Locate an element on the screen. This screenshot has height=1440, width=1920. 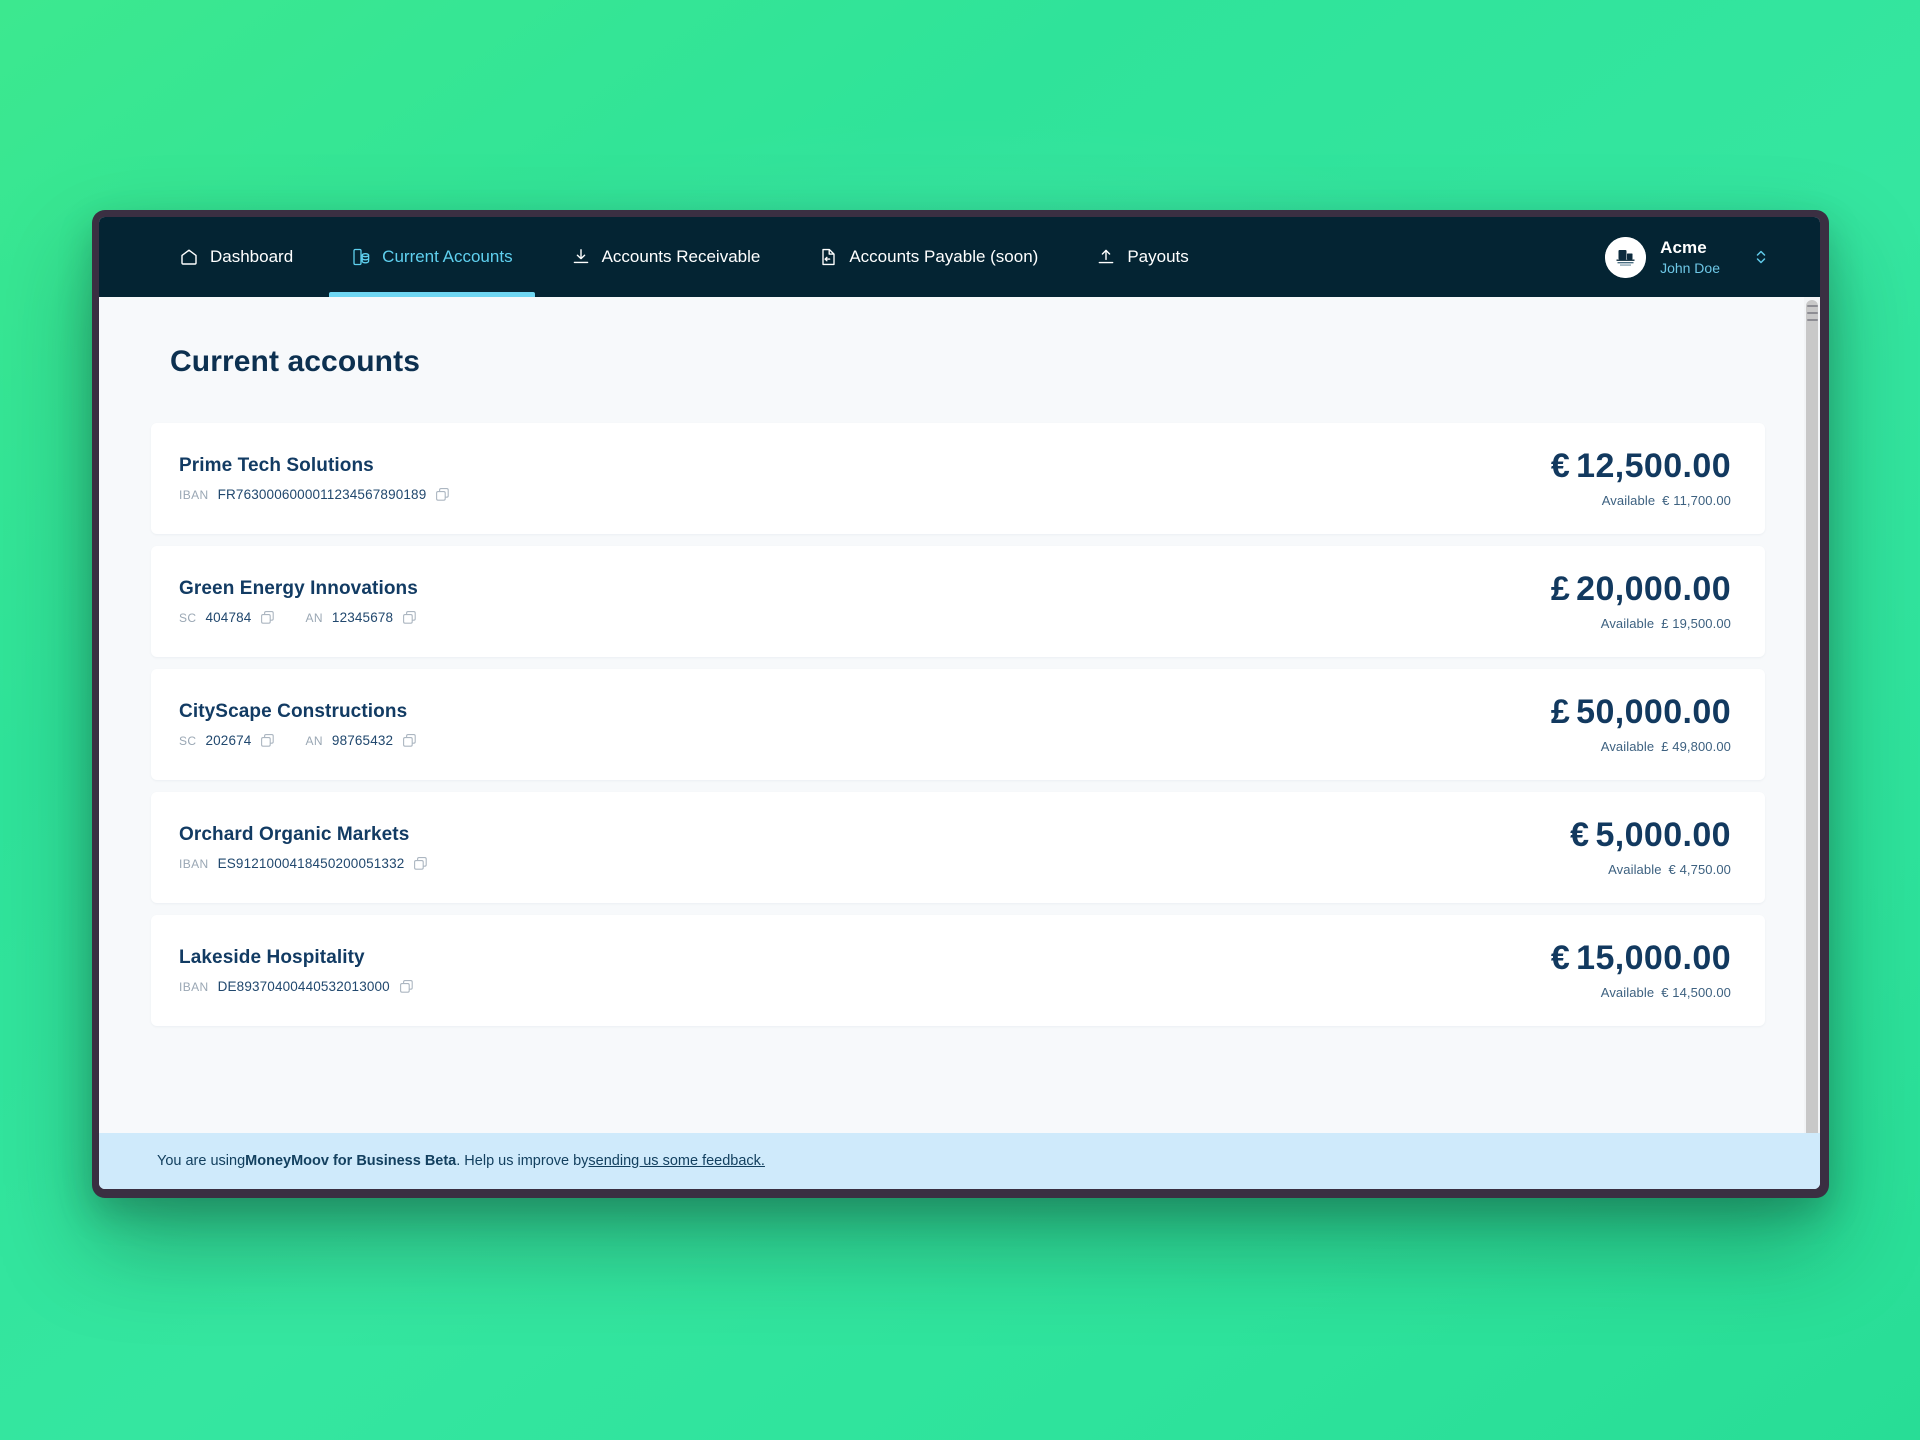
nav-item-label: Payouts is located at coordinates (1158, 256).